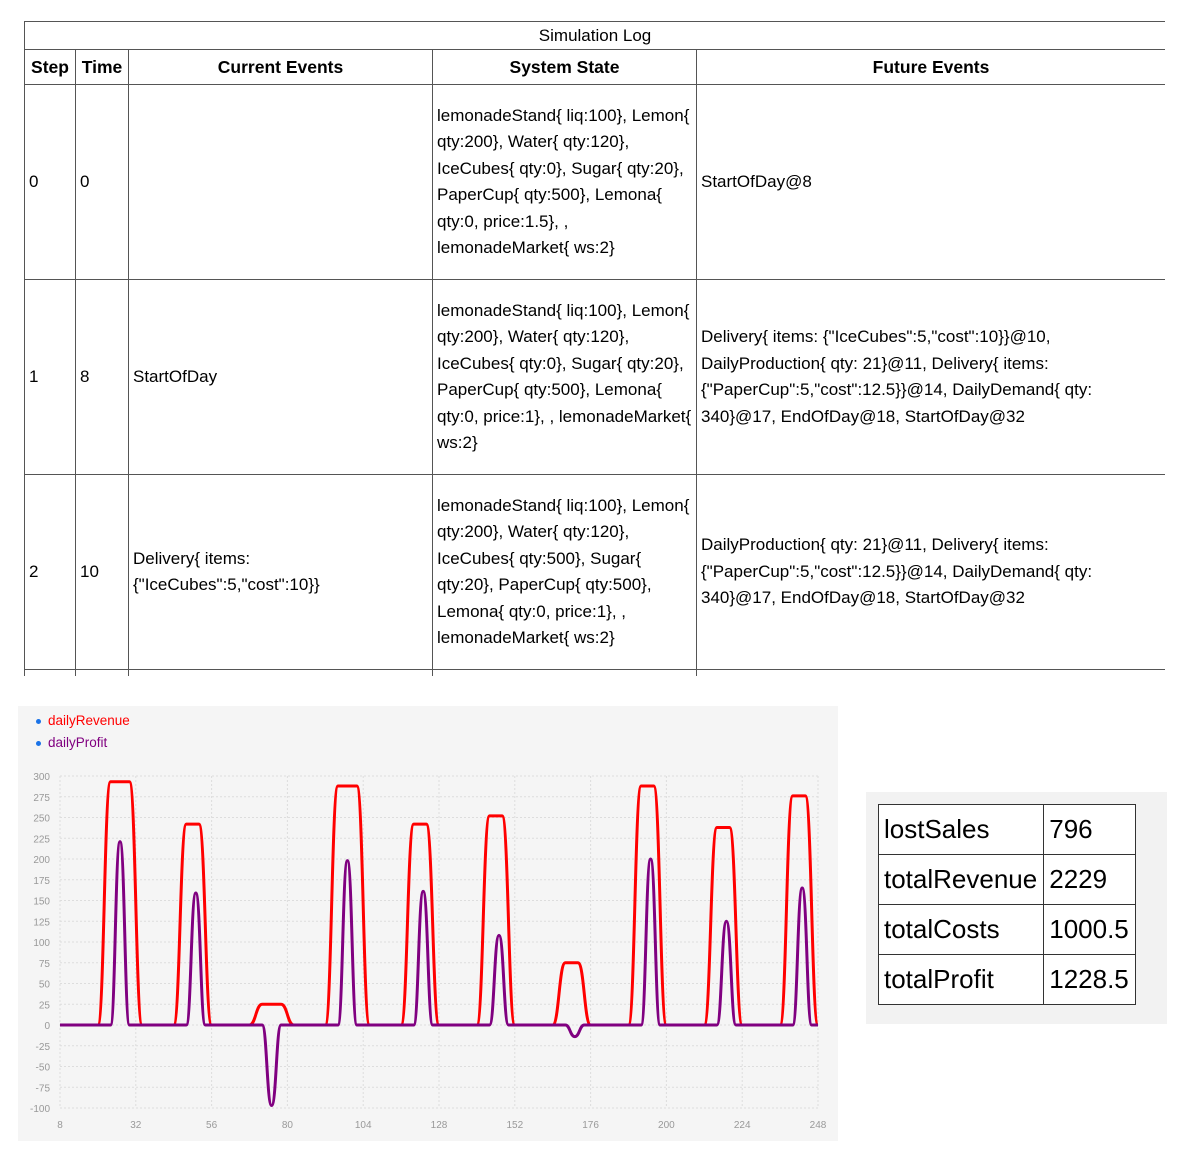 This screenshot has width=1183, height=1158. I want to click on step-cell: 1, so click(50, 377).